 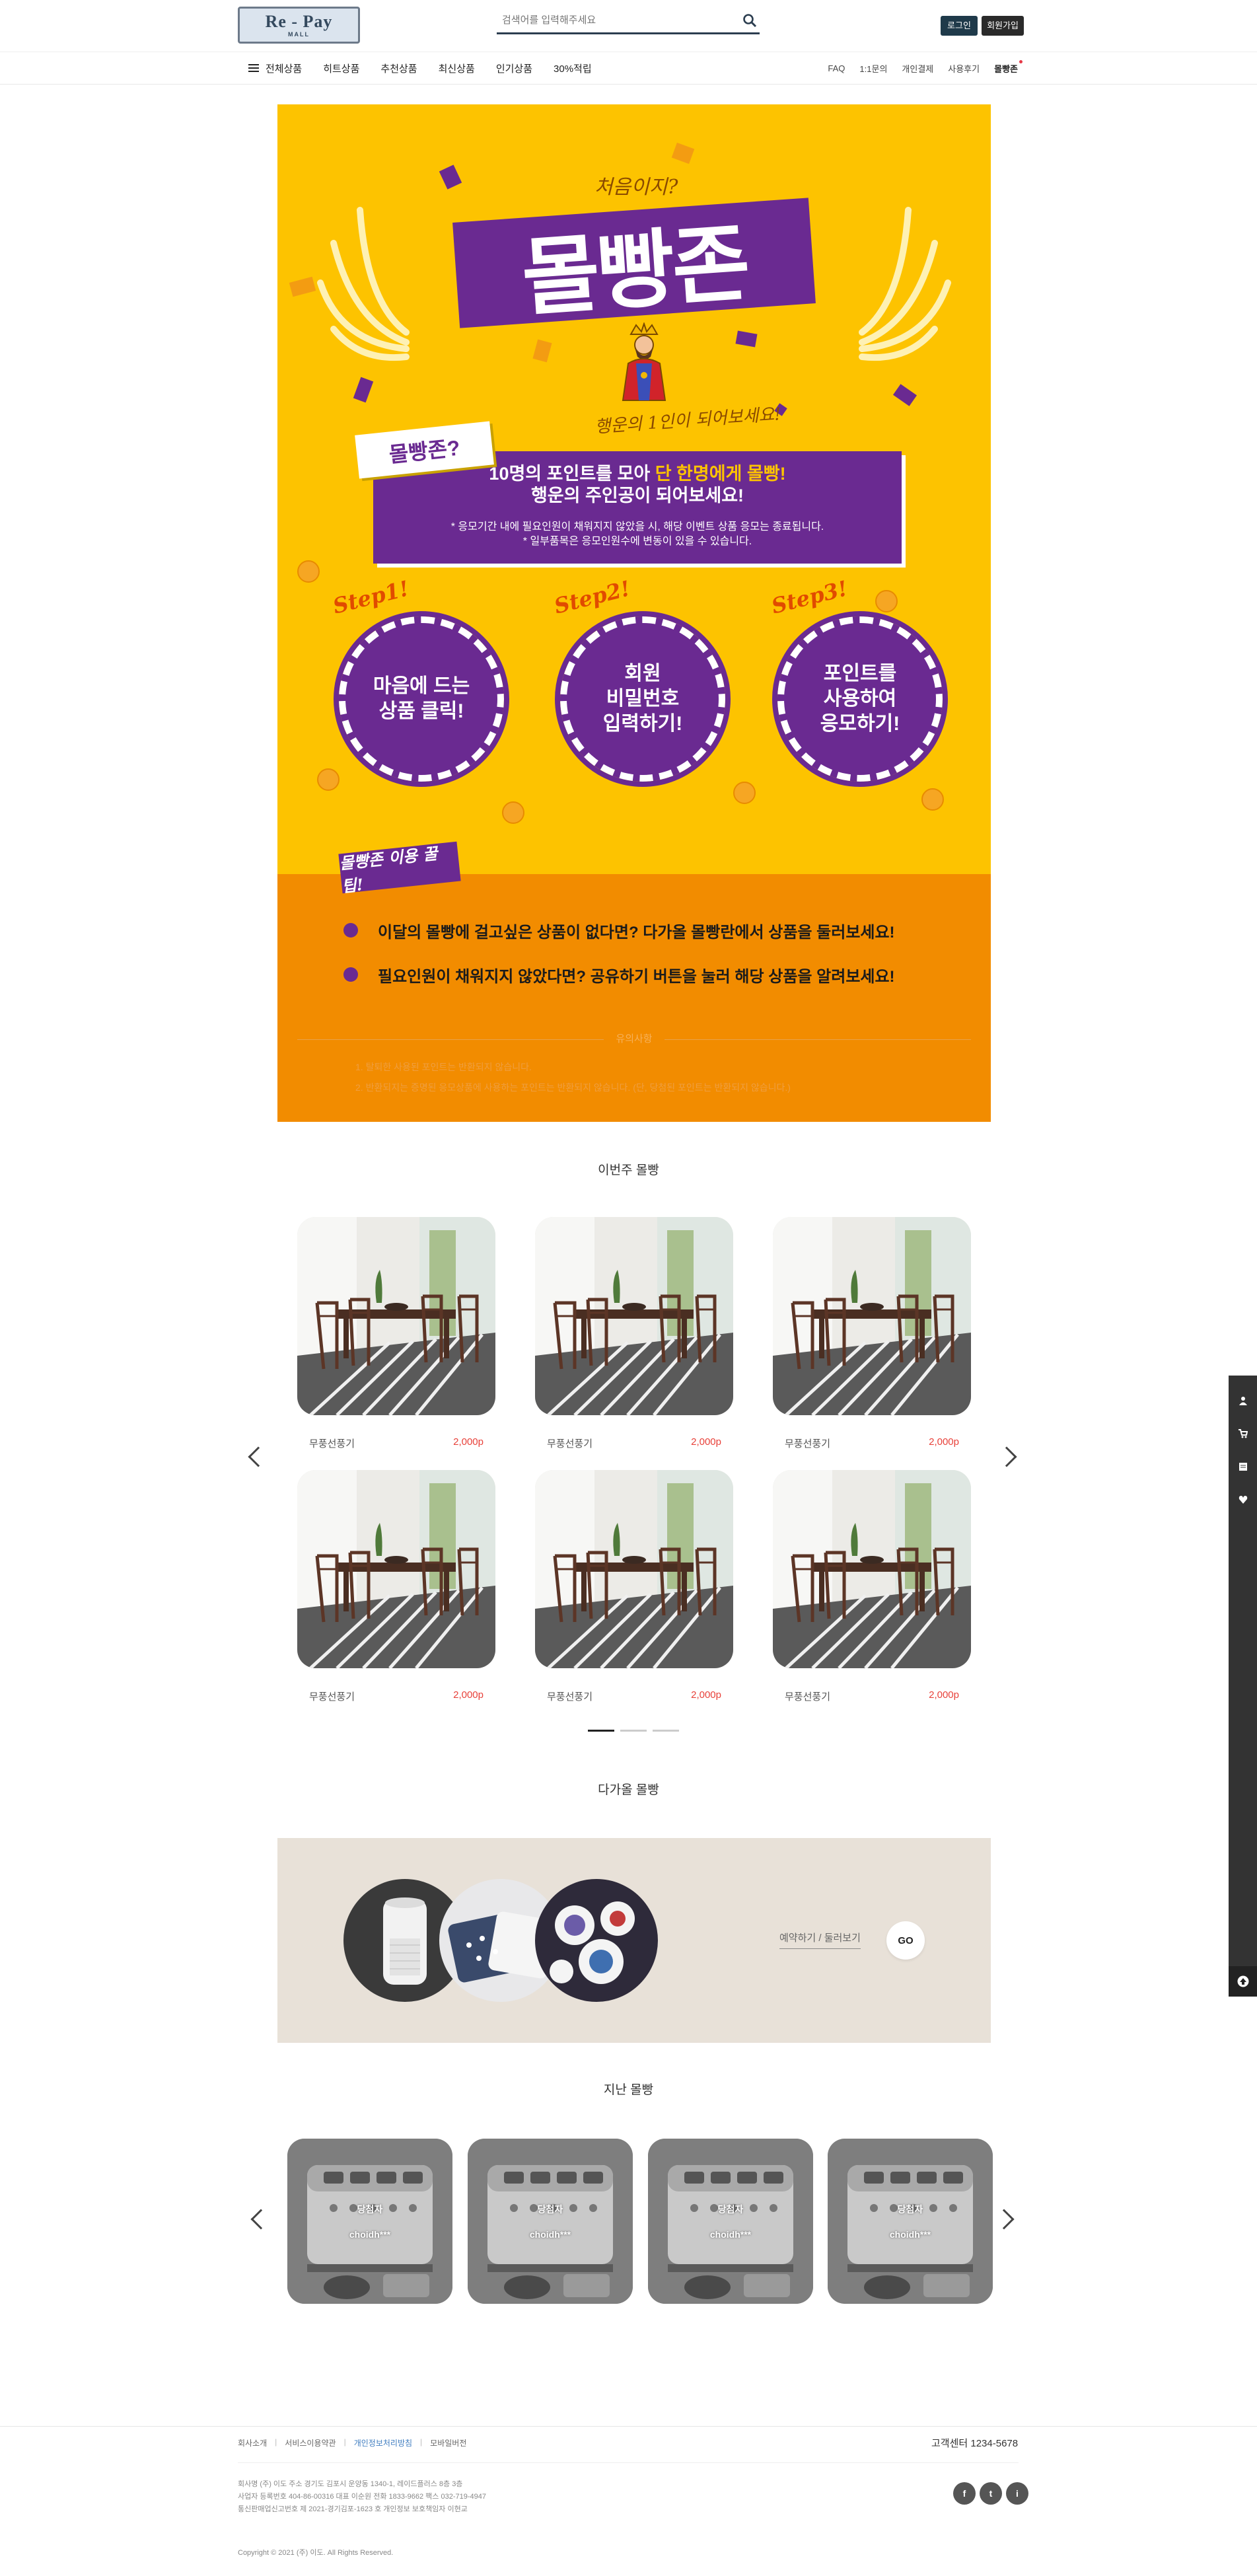 I want to click on quick-sidebar, so click(x=1243, y=1686).